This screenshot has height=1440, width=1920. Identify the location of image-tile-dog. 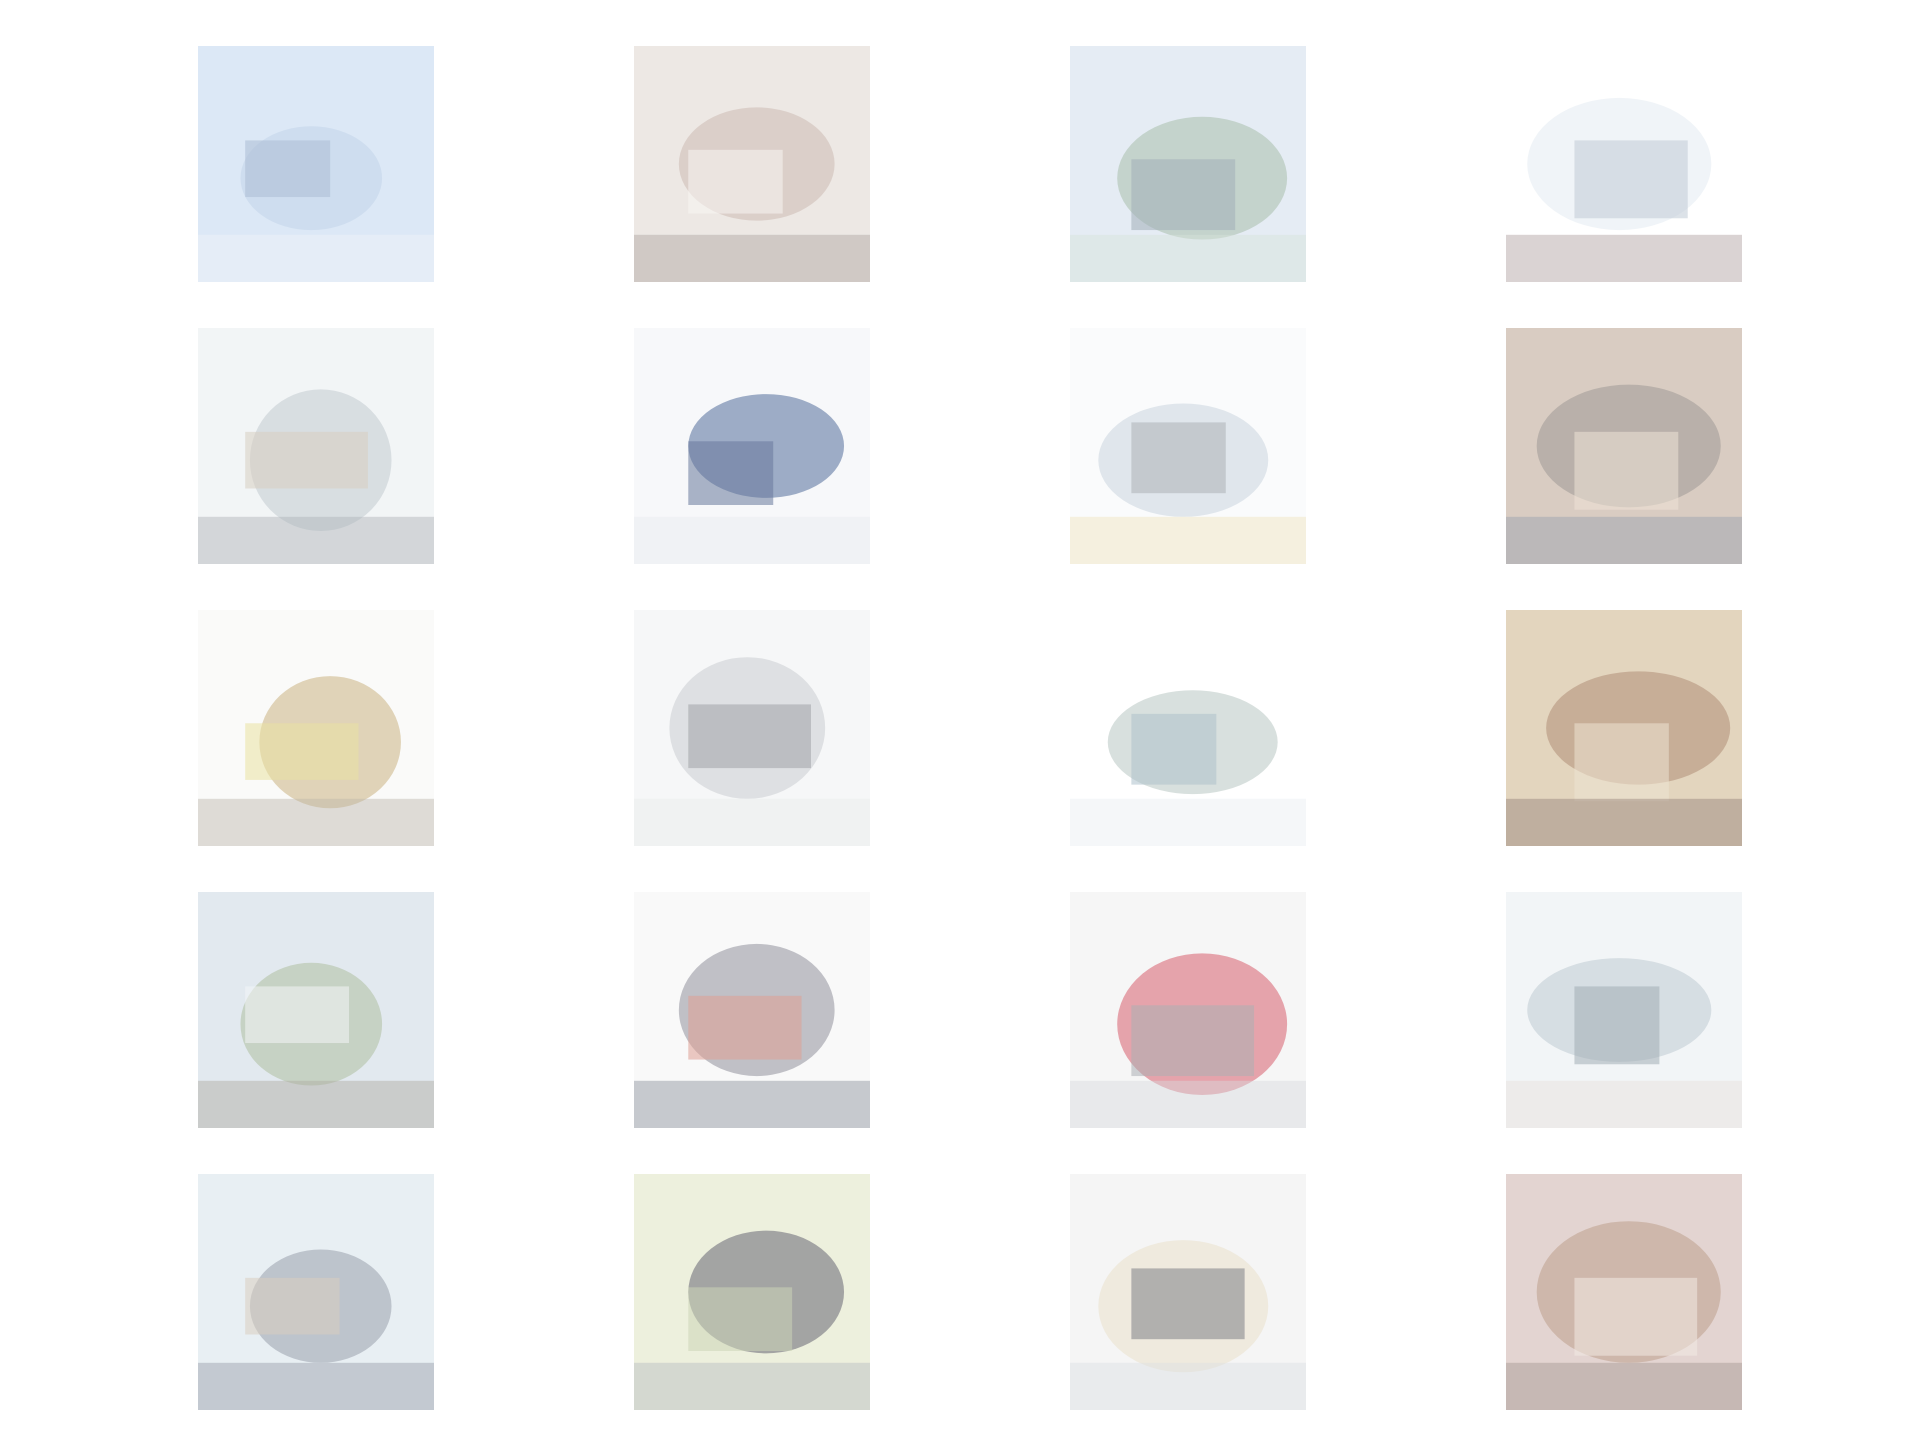
(1624, 1292).